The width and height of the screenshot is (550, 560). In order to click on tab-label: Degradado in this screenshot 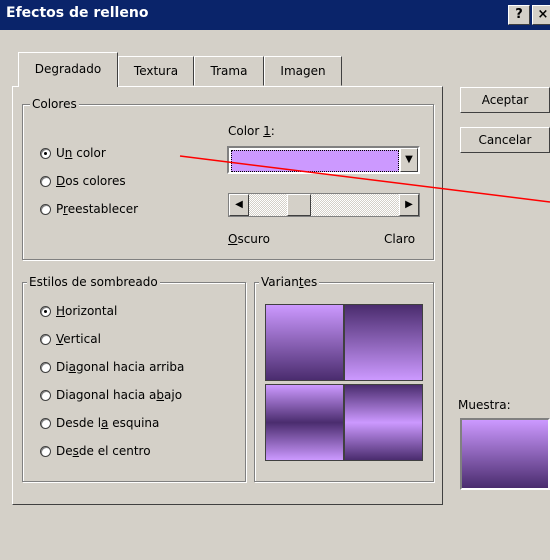, I will do `click(68, 69)`.